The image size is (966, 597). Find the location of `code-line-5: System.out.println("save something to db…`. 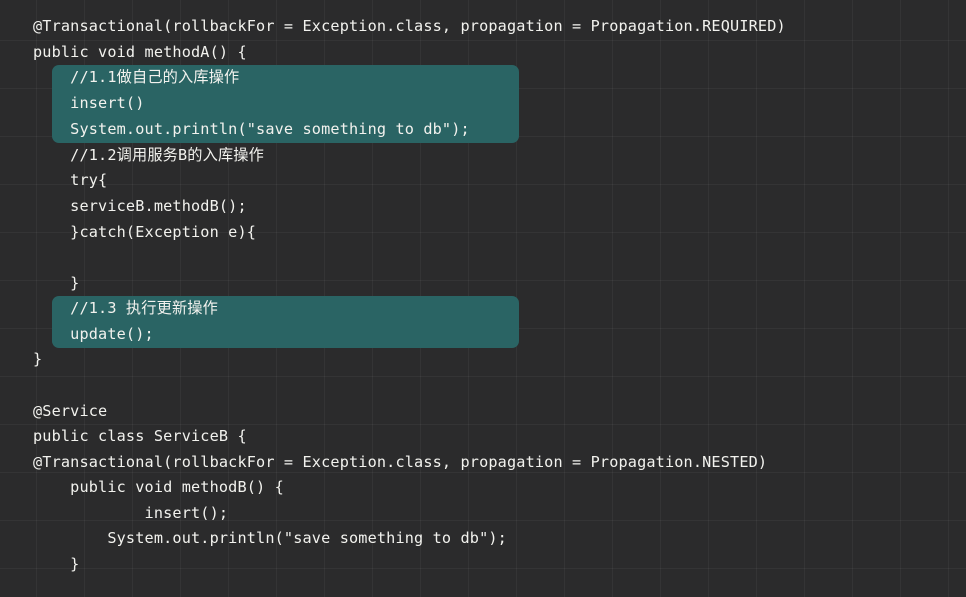

code-line-5: System.out.println("save something to db… is located at coordinates (251, 129).